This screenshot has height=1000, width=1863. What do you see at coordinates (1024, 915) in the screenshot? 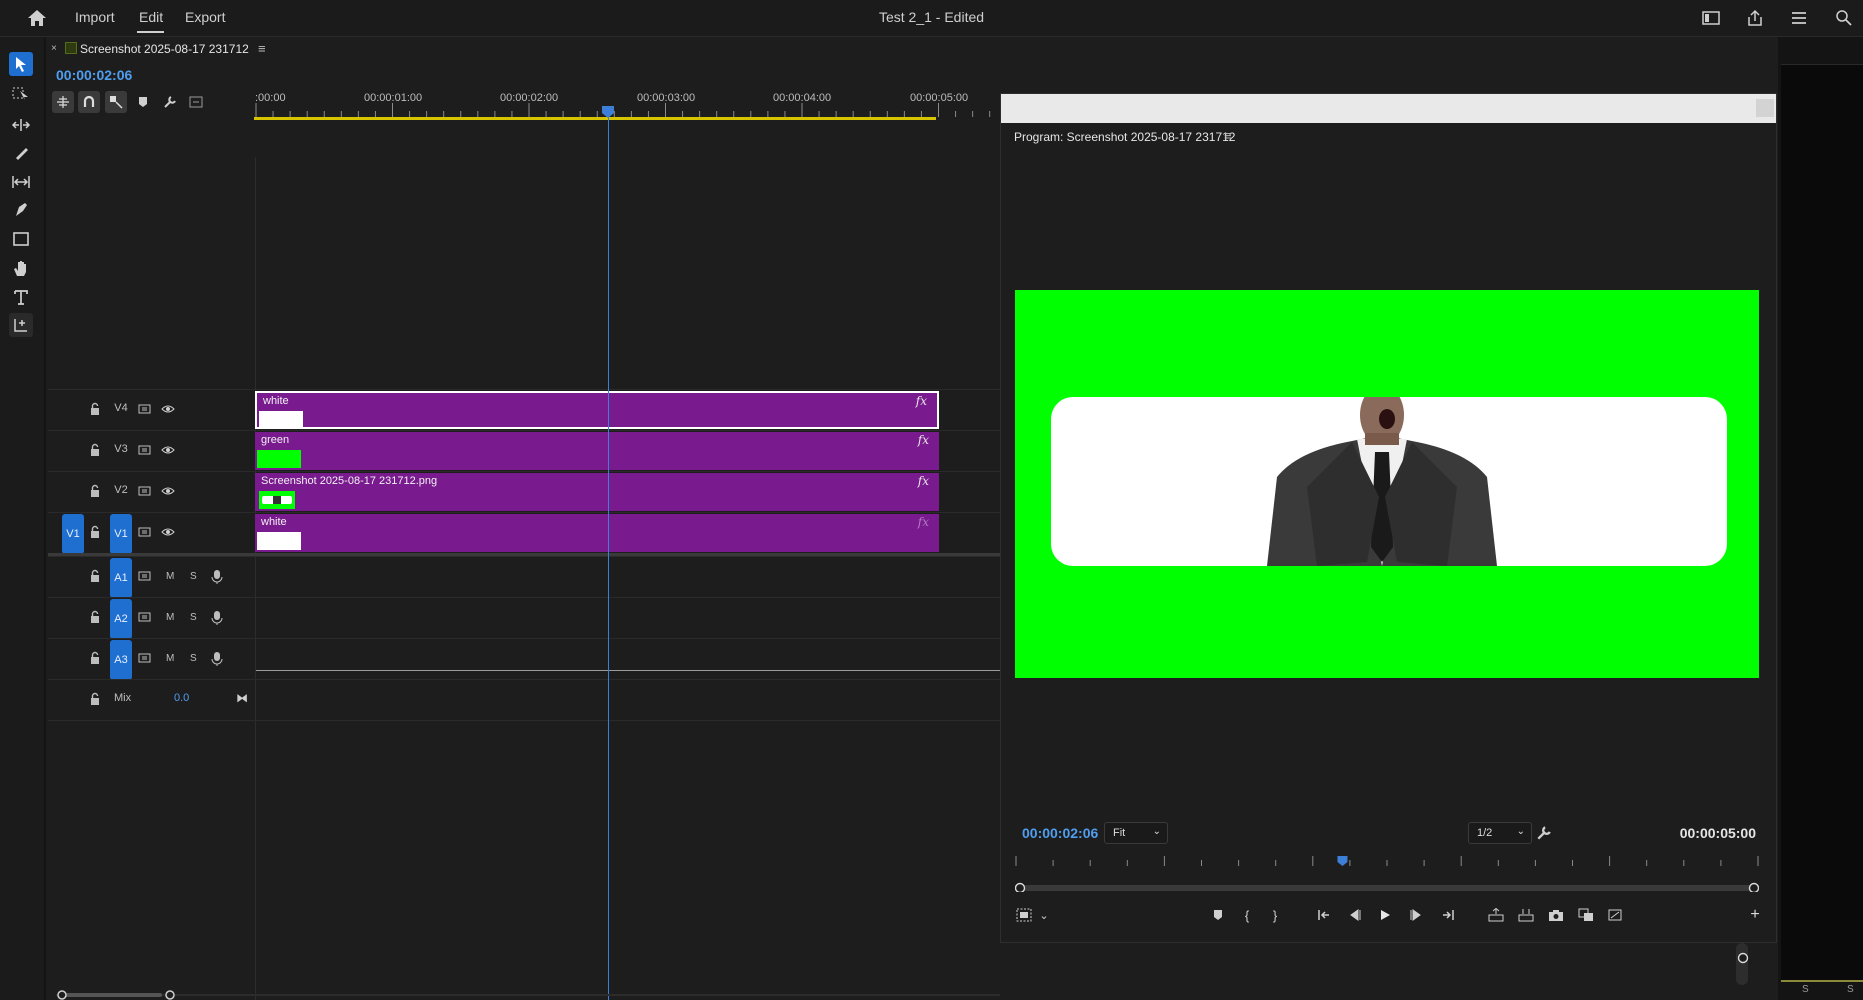
I see `safe-margins-button` at bounding box center [1024, 915].